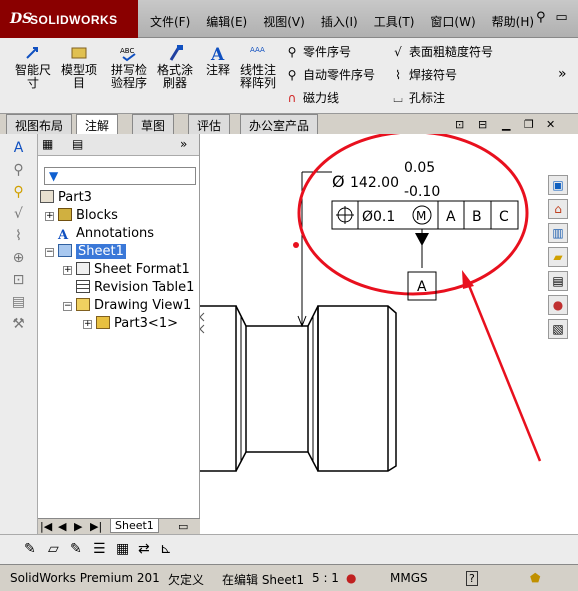  Describe the element at coordinates (122, 549) in the screenshot. I see `line-style-icon: ▦` at that location.